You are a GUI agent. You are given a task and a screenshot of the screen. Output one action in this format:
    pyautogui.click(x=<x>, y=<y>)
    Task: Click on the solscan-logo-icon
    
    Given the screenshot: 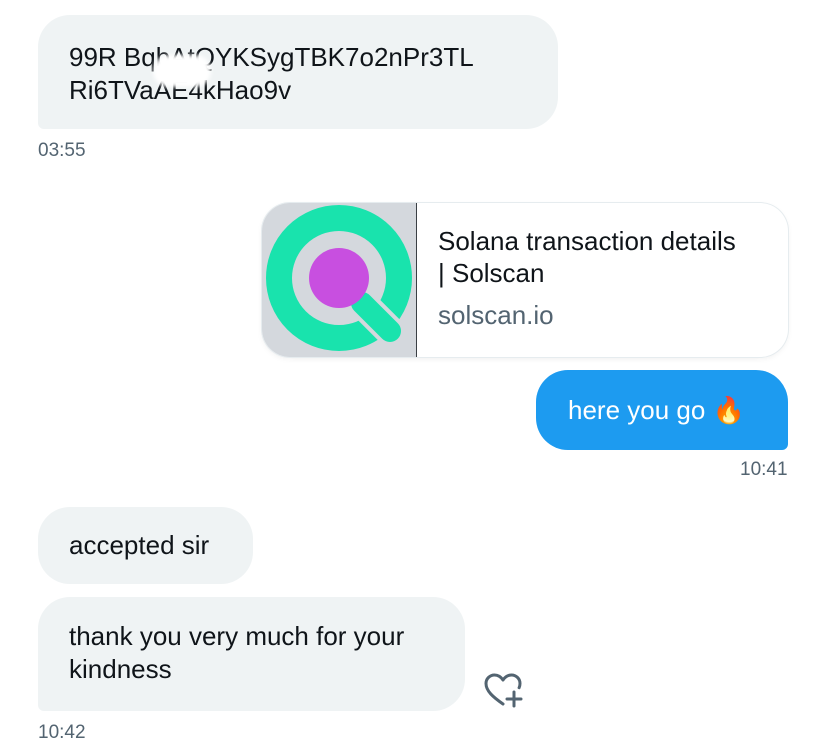 What is the action you would take?
    pyautogui.click(x=339, y=278)
    